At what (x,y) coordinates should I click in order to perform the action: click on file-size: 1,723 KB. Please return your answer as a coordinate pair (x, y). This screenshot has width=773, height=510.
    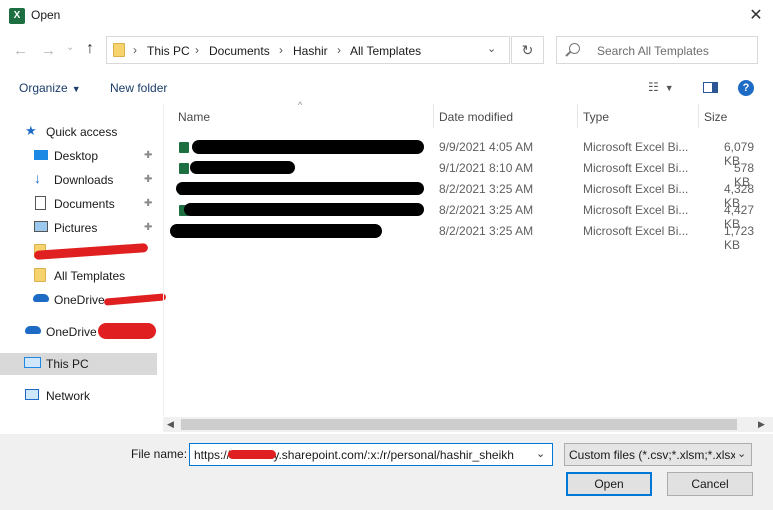
    Looking at the image, I should click on (739, 238).